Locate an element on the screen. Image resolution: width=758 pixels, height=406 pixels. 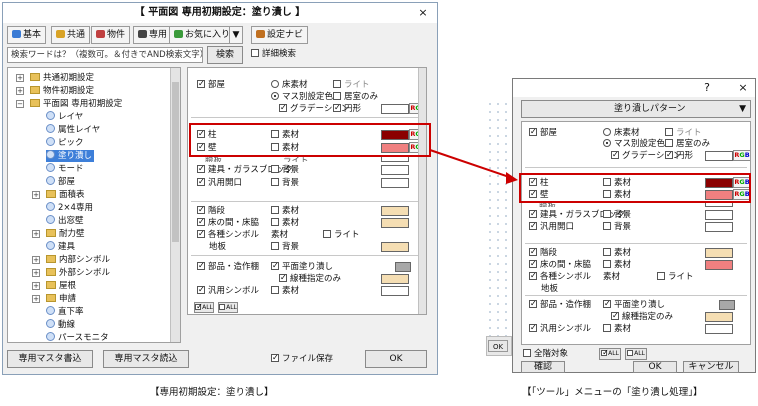
parts-checkbox: 部品・造作棚 is located at coordinates (228, 266).